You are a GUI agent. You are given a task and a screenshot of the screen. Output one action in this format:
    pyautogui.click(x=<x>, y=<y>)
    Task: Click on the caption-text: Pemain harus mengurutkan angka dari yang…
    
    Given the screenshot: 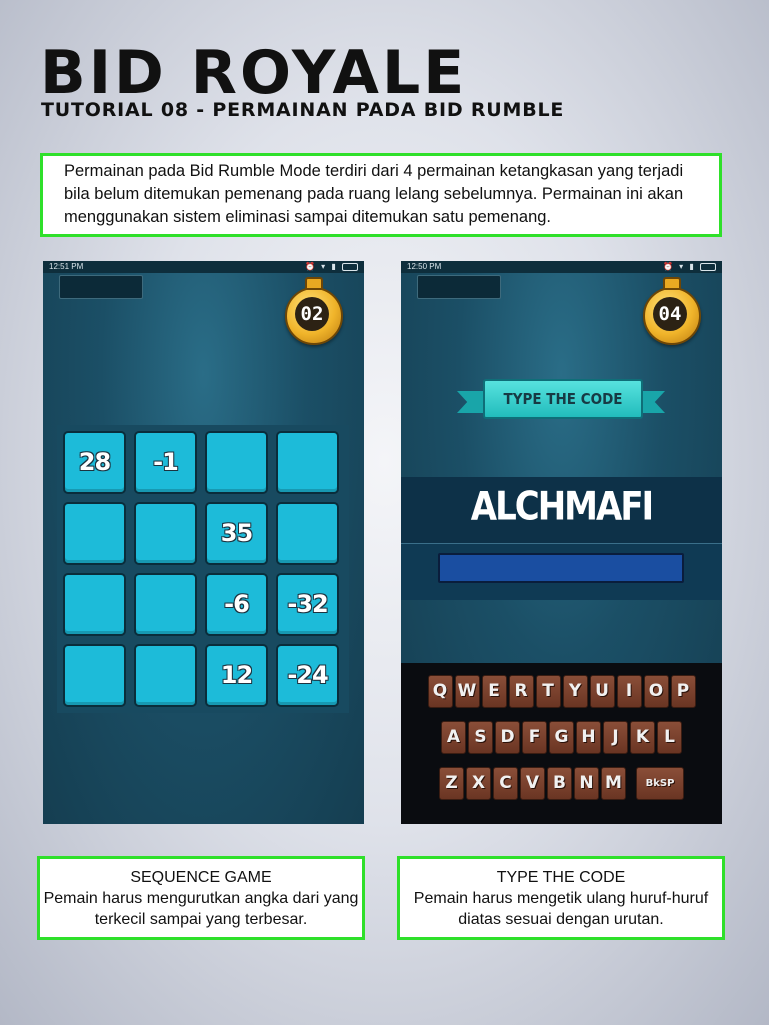 What is the action you would take?
    pyautogui.click(x=201, y=909)
    